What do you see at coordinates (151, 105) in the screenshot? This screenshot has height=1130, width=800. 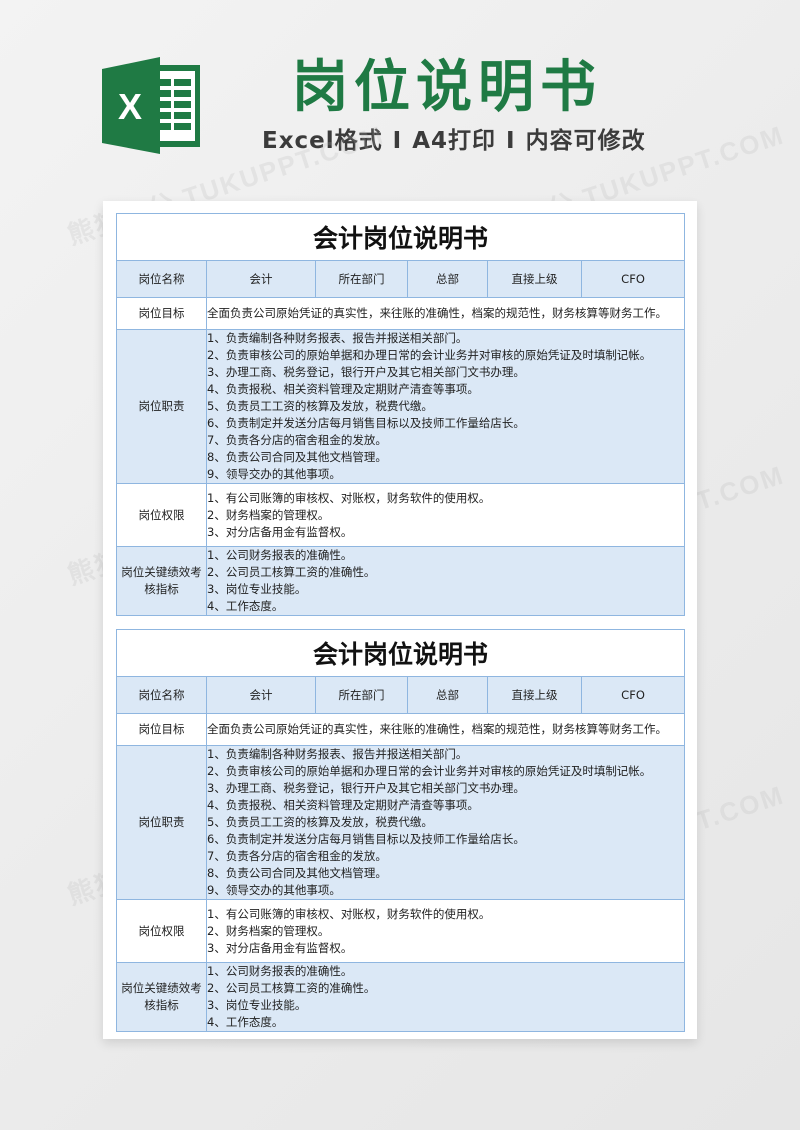 I see `excel-icon: X` at bounding box center [151, 105].